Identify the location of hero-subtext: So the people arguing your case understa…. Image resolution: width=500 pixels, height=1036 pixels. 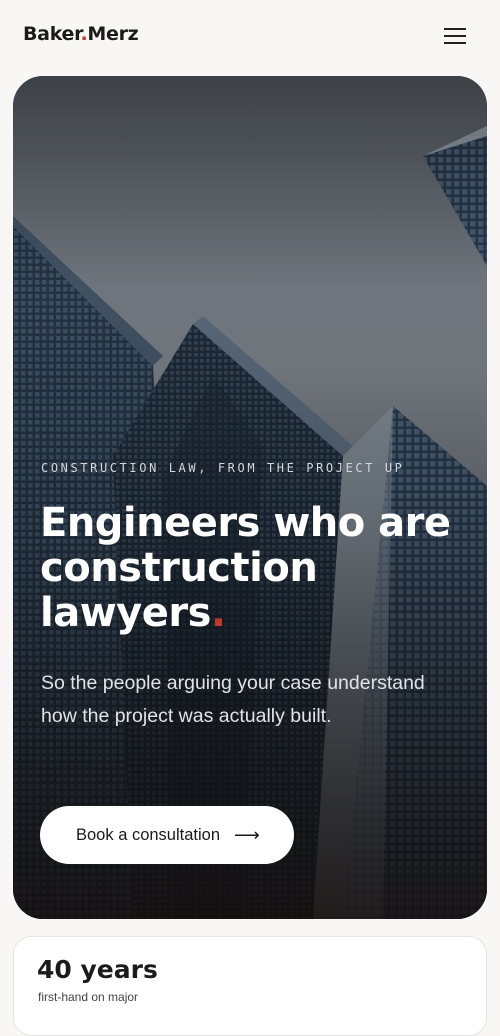
(233, 699).